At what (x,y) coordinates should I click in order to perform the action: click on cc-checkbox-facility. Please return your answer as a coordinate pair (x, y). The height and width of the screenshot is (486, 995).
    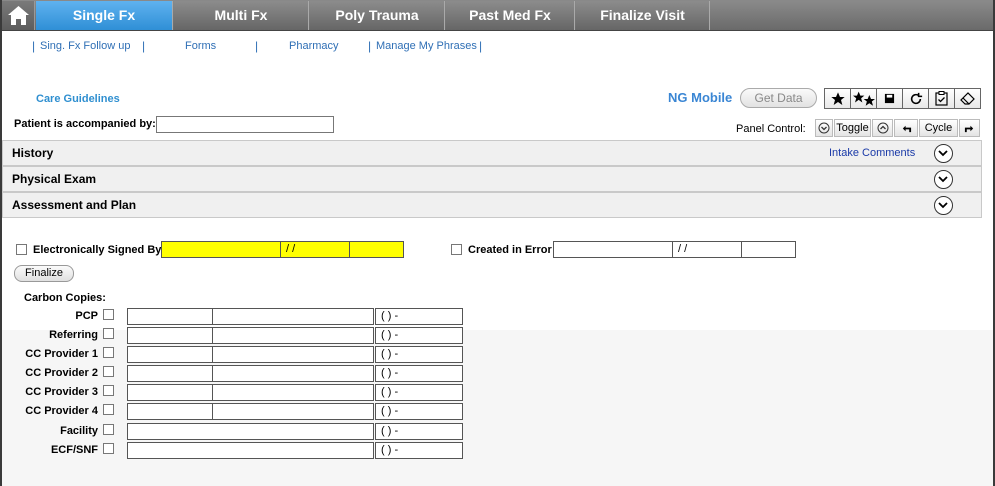
    Looking at the image, I should click on (108, 429).